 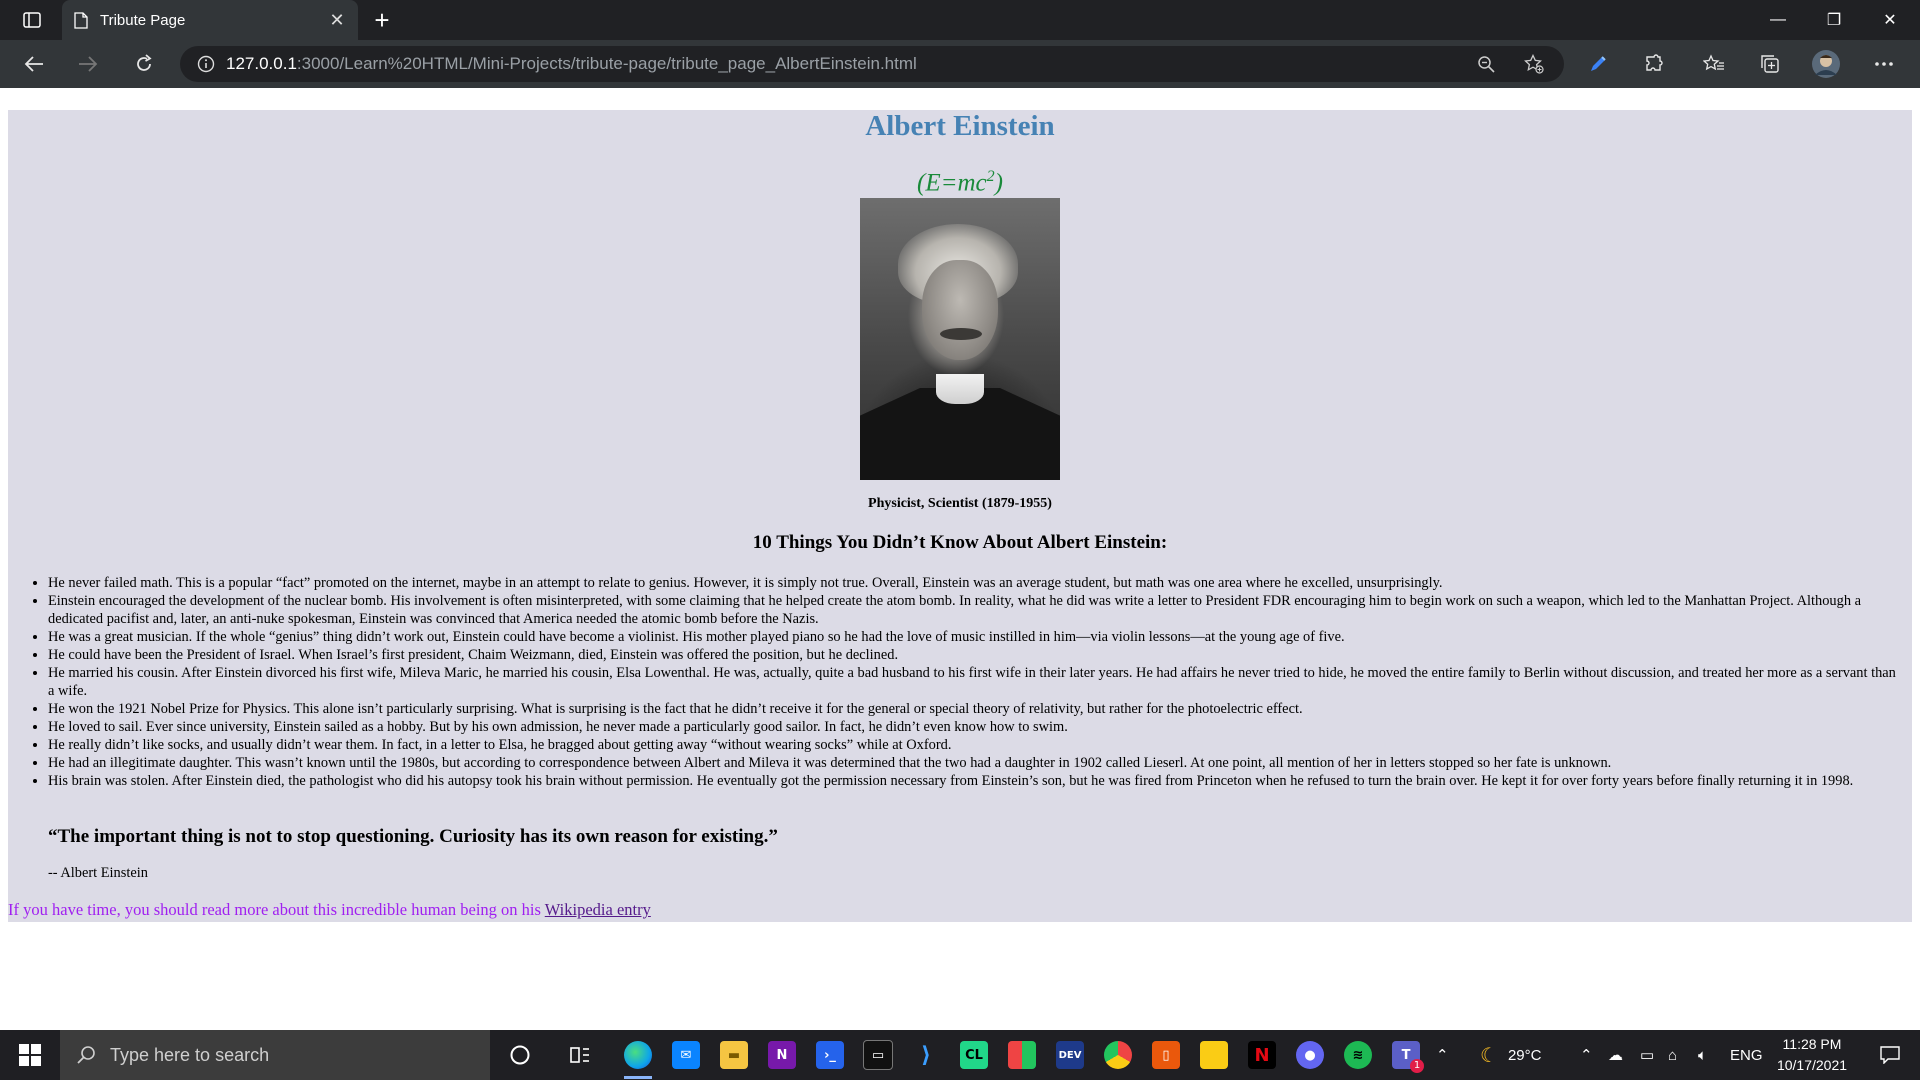 What do you see at coordinates (1812, 1065) in the screenshot?
I see `clock-date: 10/17/2021` at bounding box center [1812, 1065].